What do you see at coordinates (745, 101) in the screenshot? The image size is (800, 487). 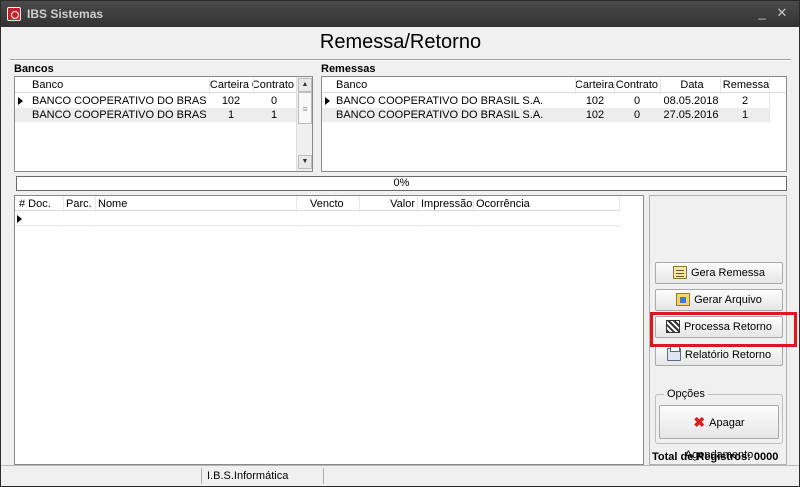 I see `table-cell-remessa: 2` at bounding box center [745, 101].